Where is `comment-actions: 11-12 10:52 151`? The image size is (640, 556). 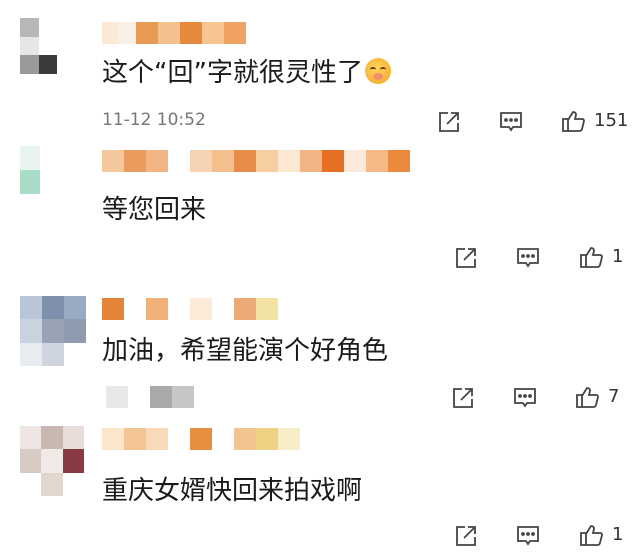
comment-actions: 11-12 10:52 151 is located at coordinates (320, 122).